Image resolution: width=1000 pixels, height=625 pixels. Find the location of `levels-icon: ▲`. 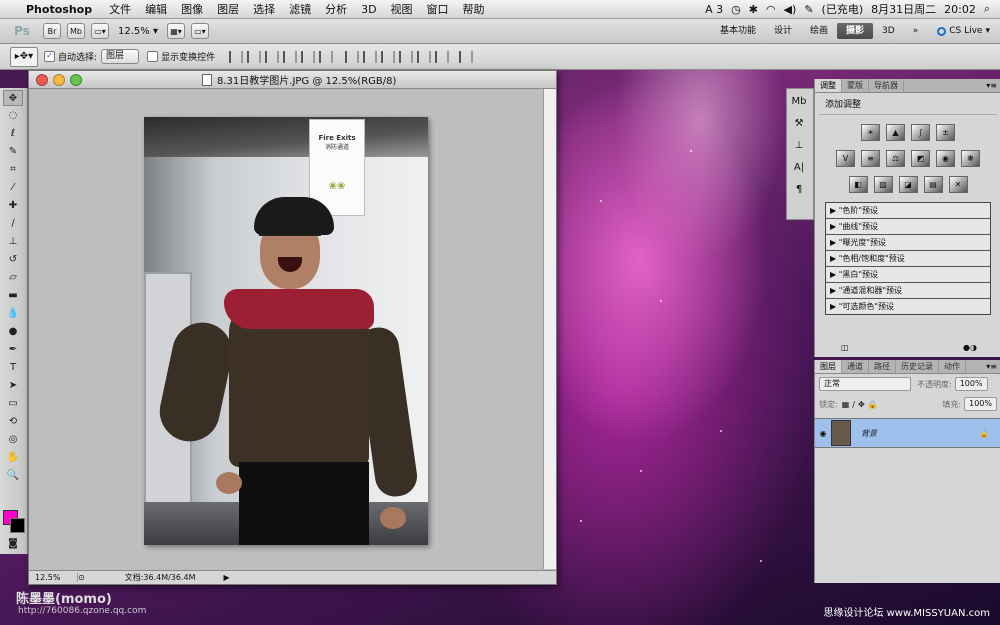

levels-icon: ▲ is located at coordinates (895, 132).